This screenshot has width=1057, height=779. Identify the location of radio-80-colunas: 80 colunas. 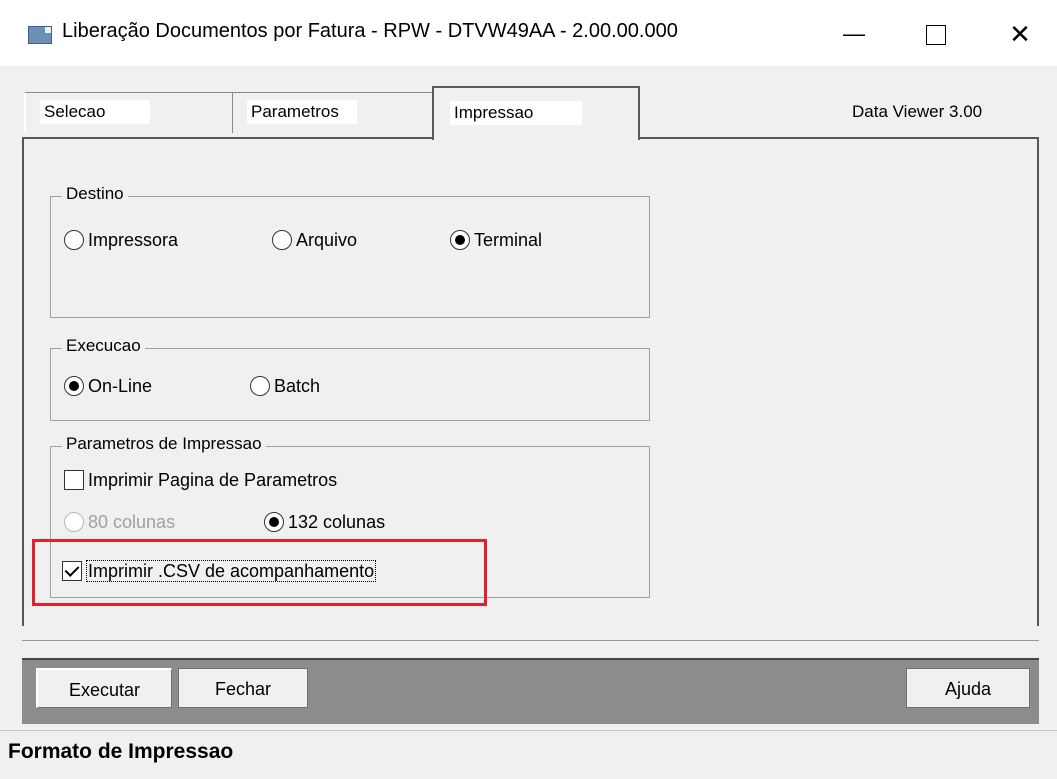
(119, 522).